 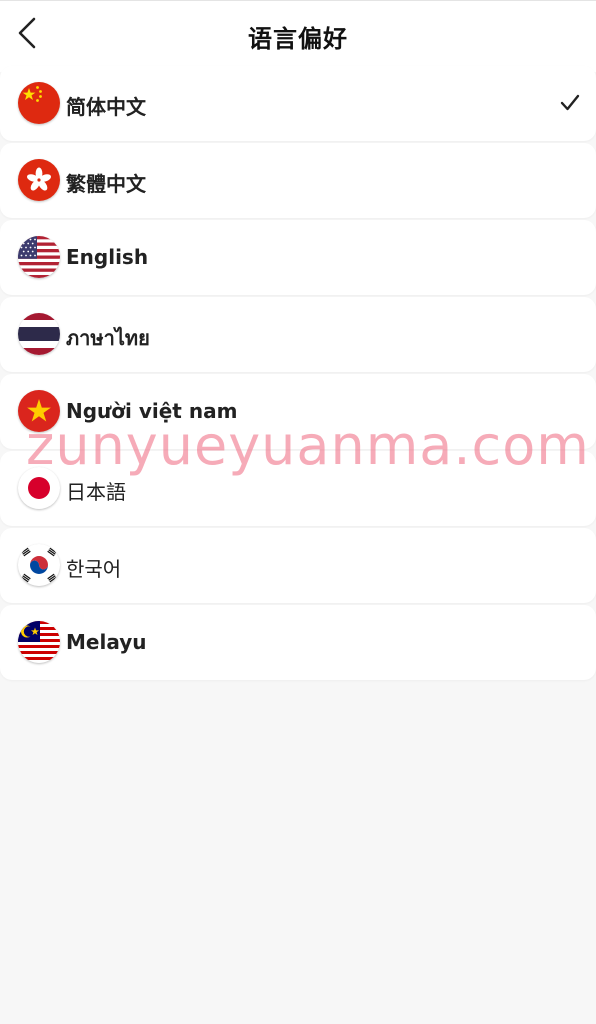 I want to click on language-label: Melayu, so click(x=106, y=642).